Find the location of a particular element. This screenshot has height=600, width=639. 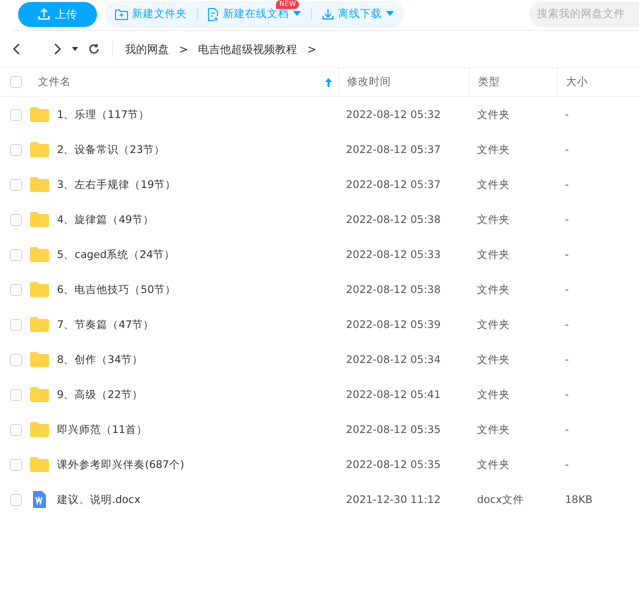

file-name: 2、设备常识（23节） is located at coordinates (111, 149).